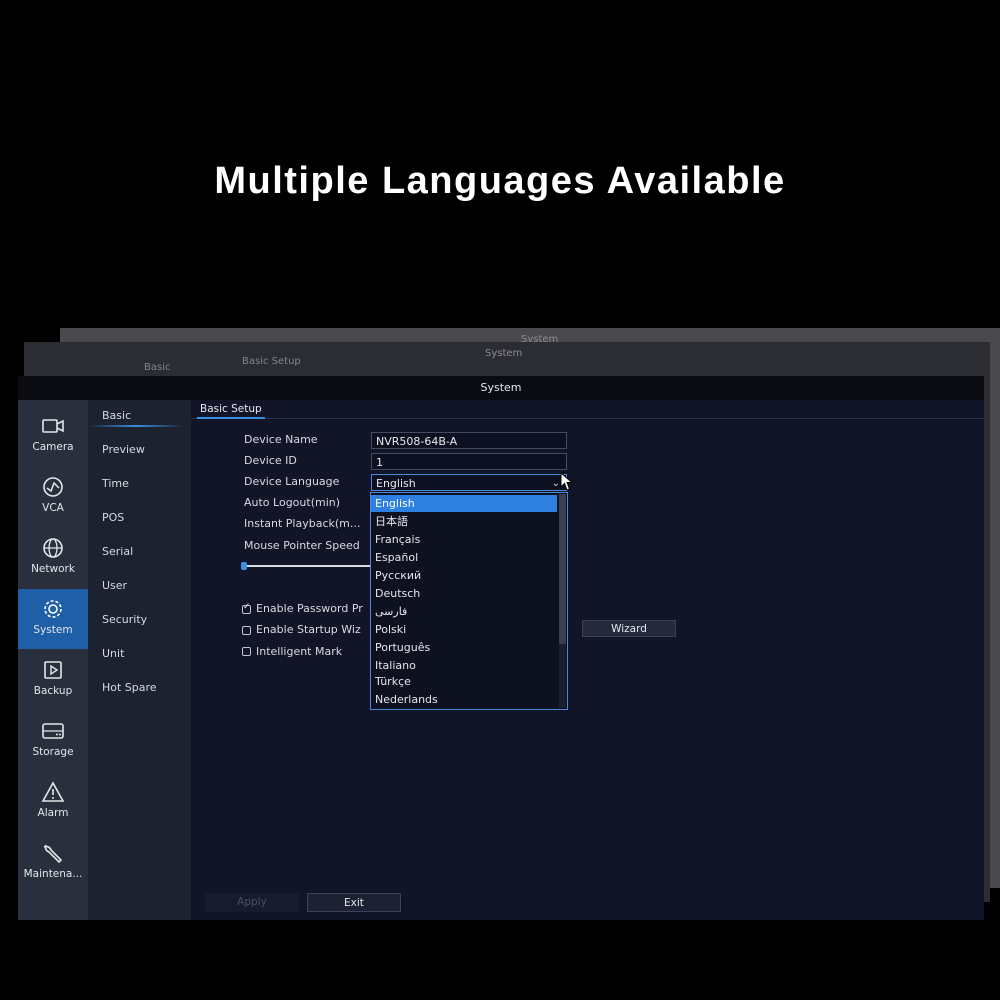  Describe the element at coordinates (53, 670) in the screenshot. I see `backup-icon` at that location.